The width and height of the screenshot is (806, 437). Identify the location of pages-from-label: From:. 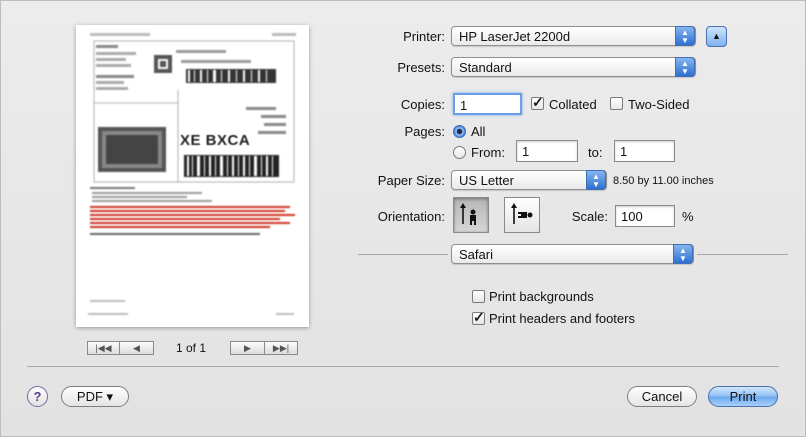
(488, 152).